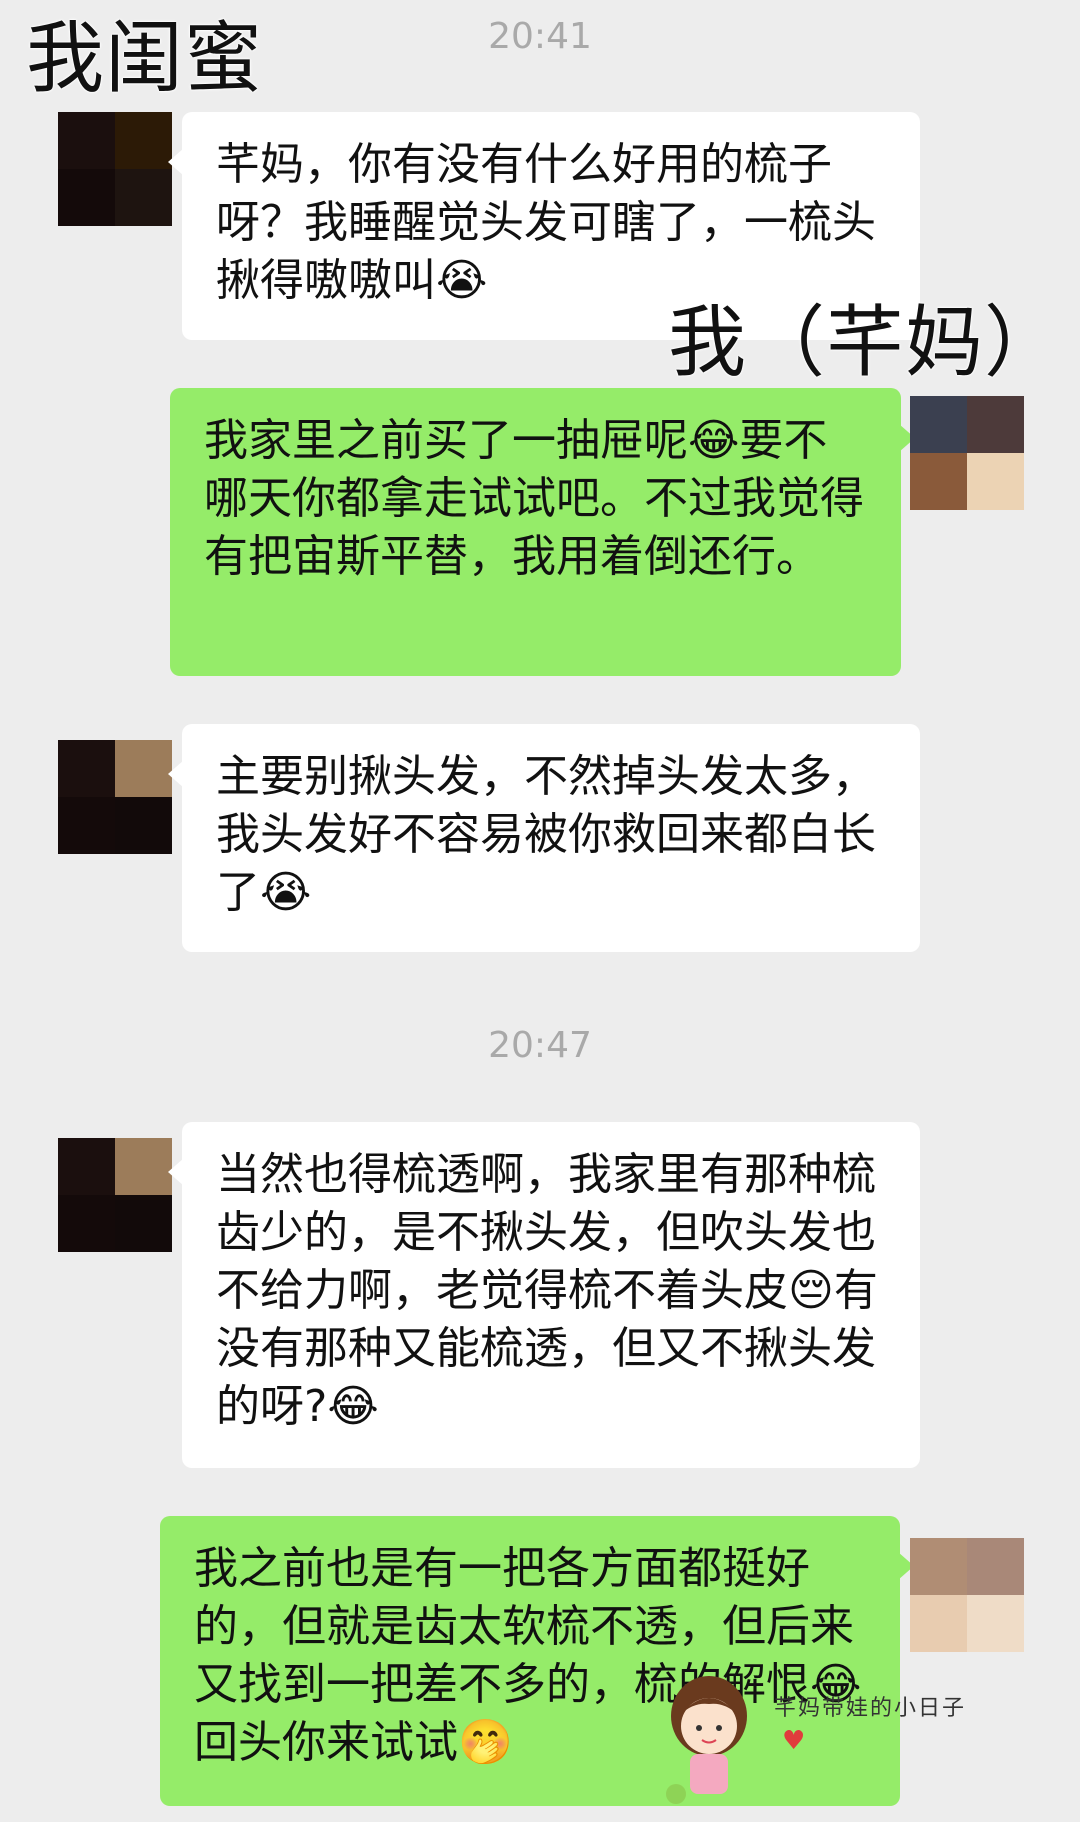 This screenshot has height=1822, width=1080. Describe the element at coordinates (546, 834) in the screenshot. I see `message-text: 主要别揪头发，不然掉头发太多，我头发好不容易被你救回来都白长了😭` at that location.